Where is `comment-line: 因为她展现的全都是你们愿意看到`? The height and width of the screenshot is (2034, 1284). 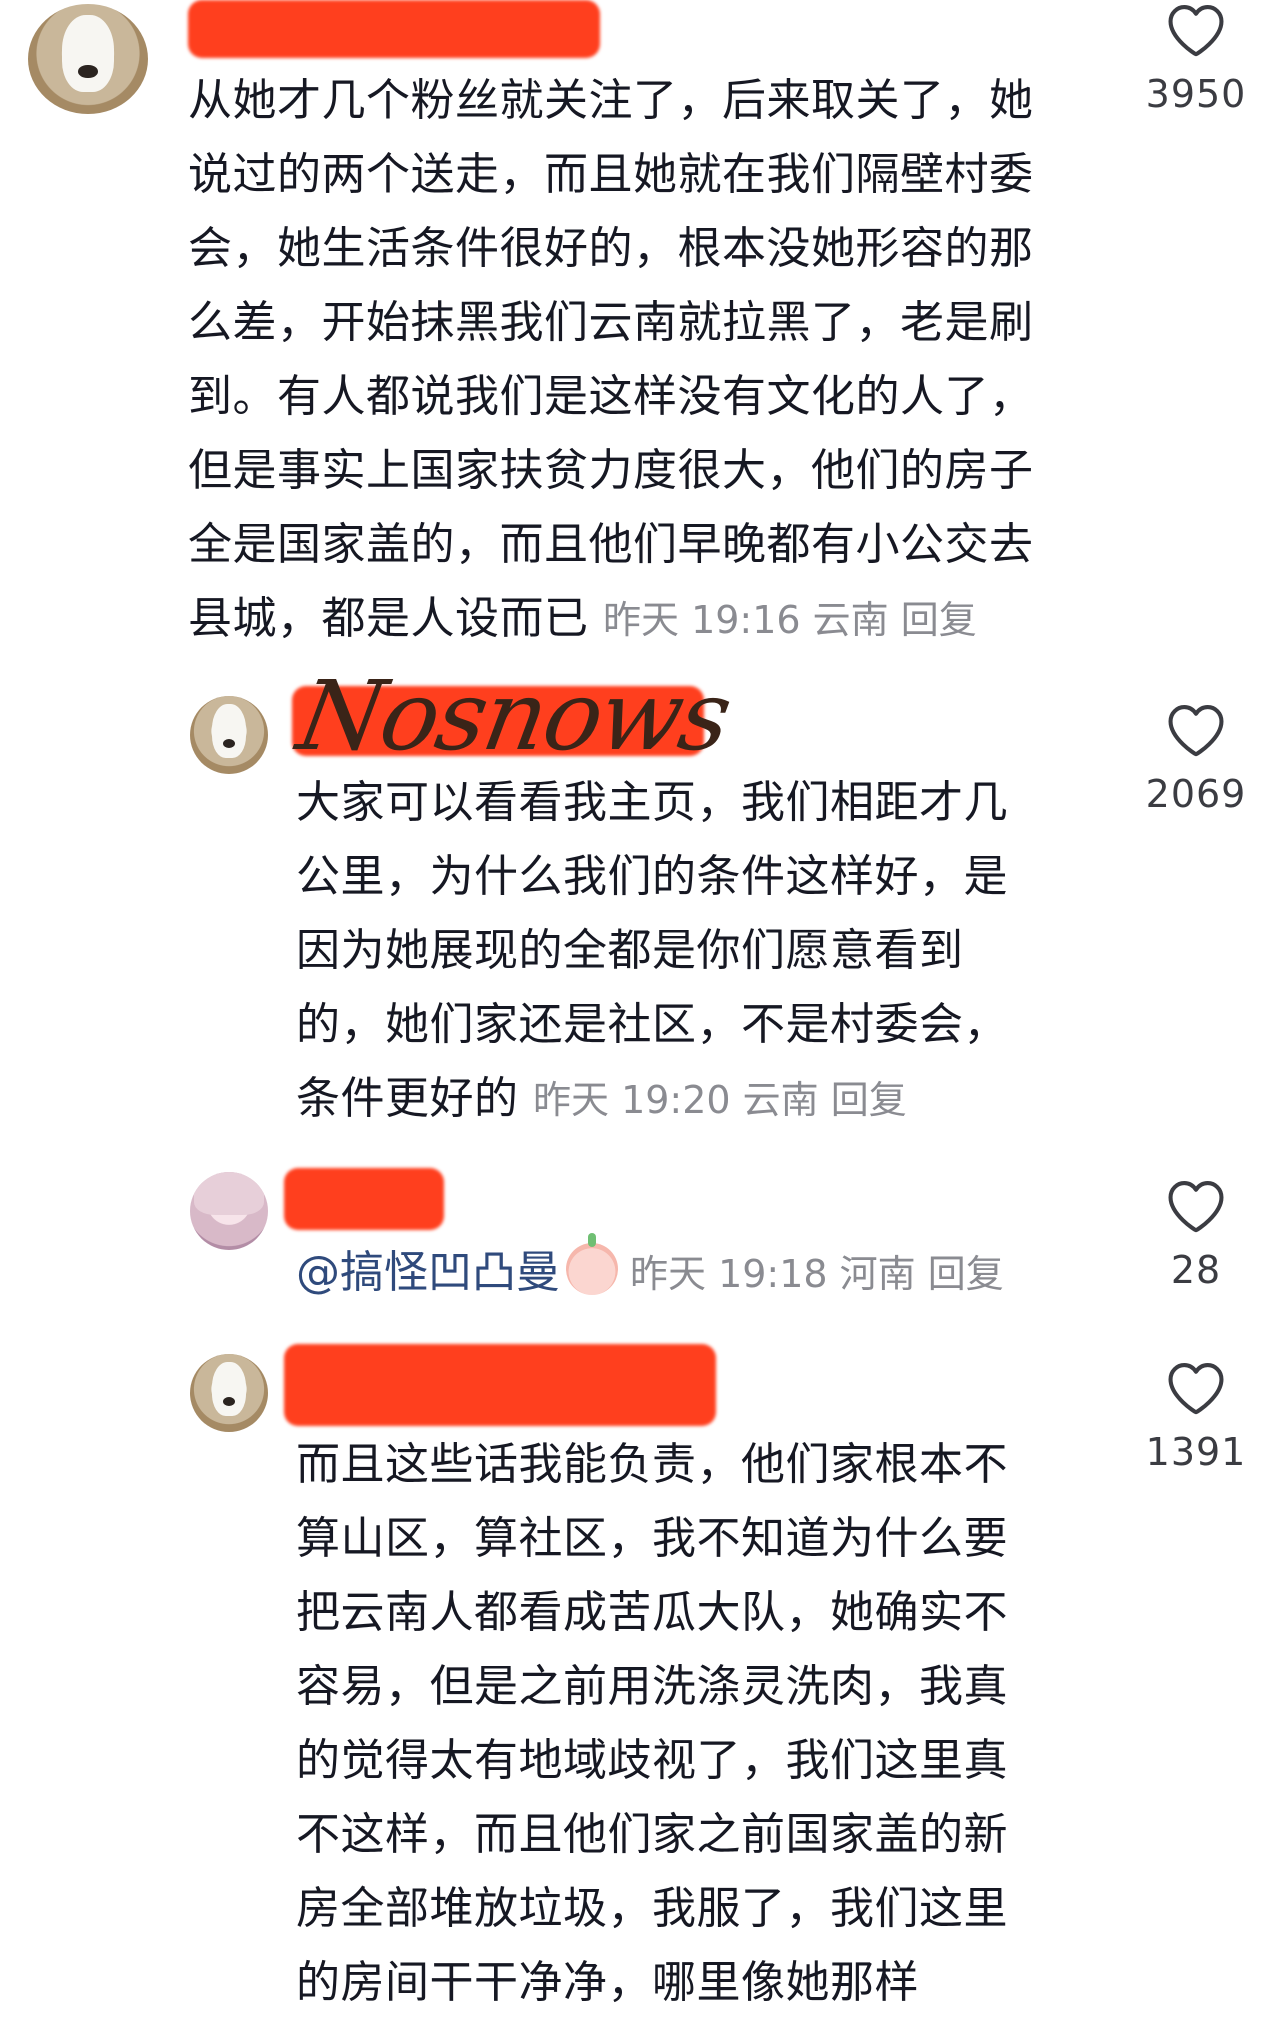
comment-line: 因为她展现的全都是你们愿意看到 is located at coordinates (630, 950).